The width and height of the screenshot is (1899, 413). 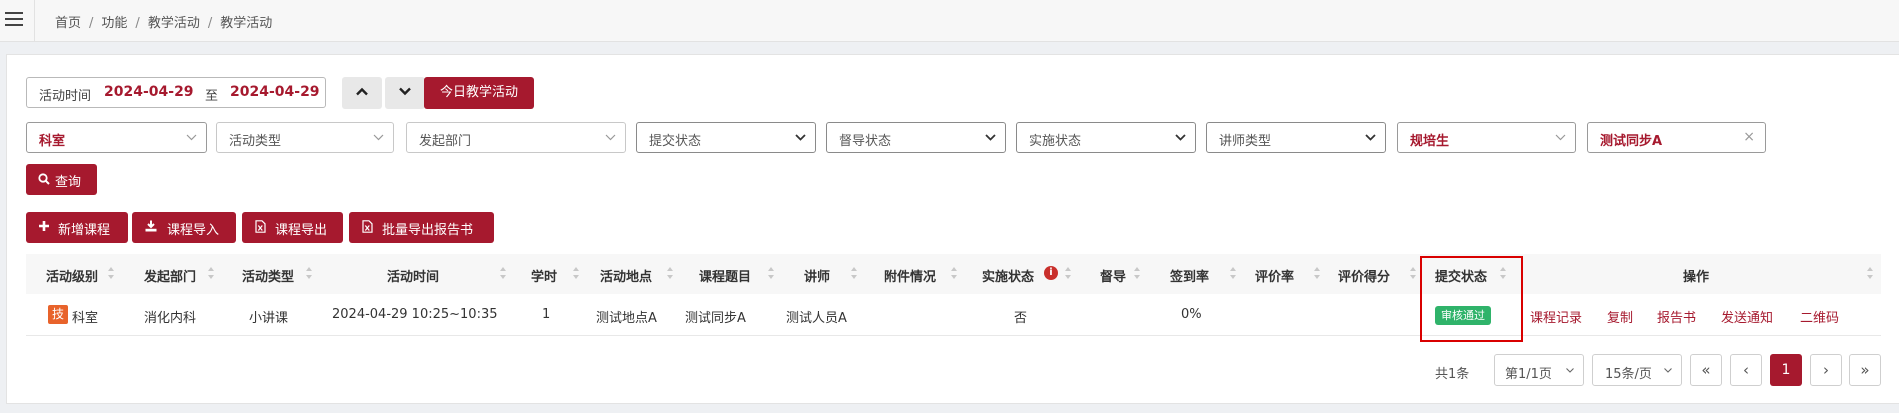 What do you see at coordinates (516, 137) in the screenshot?
I see `initiating-dept-select: 发起部门` at bounding box center [516, 137].